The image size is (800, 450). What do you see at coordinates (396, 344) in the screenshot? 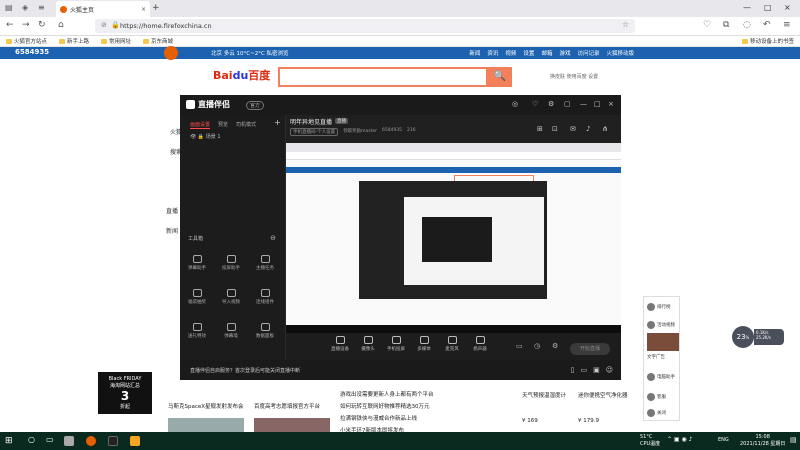
I see `phone-cast-button: 手机投屏` at bounding box center [396, 344].